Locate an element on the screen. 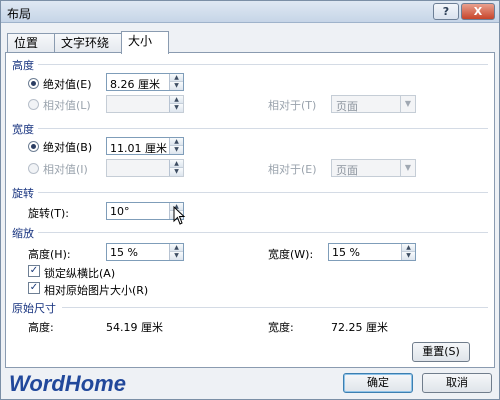 The width and height of the screenshot is (500, 400). height-relative-to-value: 页面 is located at coordinates (347, 106).